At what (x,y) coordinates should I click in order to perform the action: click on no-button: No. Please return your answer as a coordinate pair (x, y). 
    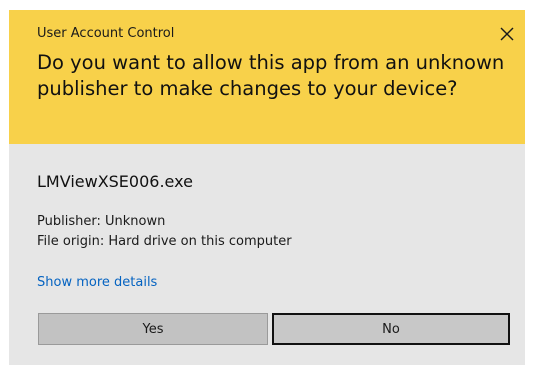
    Looking at the image, I should click on (391, 329).